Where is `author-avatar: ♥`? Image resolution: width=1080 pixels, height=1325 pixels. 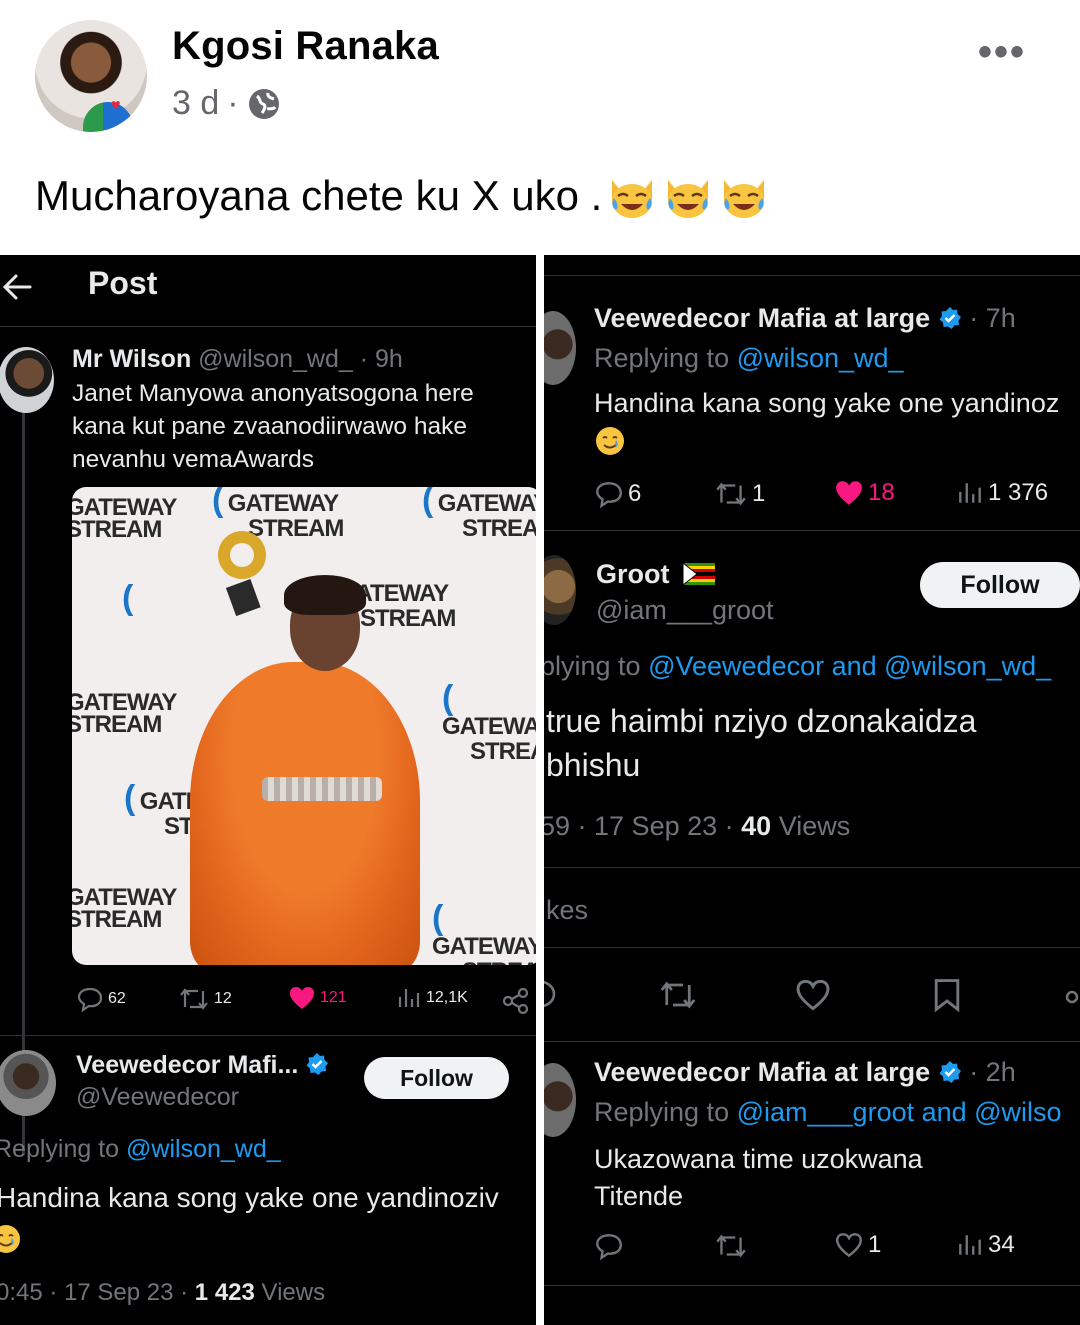 author-avatar: ♥ is located at coordinates (91, 76).